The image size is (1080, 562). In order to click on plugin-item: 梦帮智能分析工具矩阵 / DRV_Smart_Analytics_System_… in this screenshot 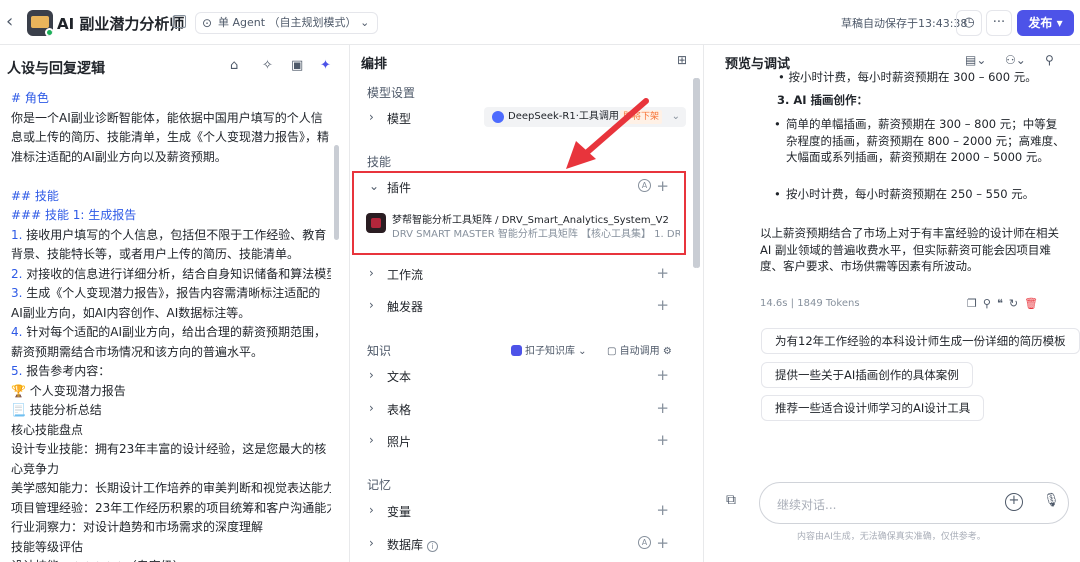, I will do `click(521, 224)`.